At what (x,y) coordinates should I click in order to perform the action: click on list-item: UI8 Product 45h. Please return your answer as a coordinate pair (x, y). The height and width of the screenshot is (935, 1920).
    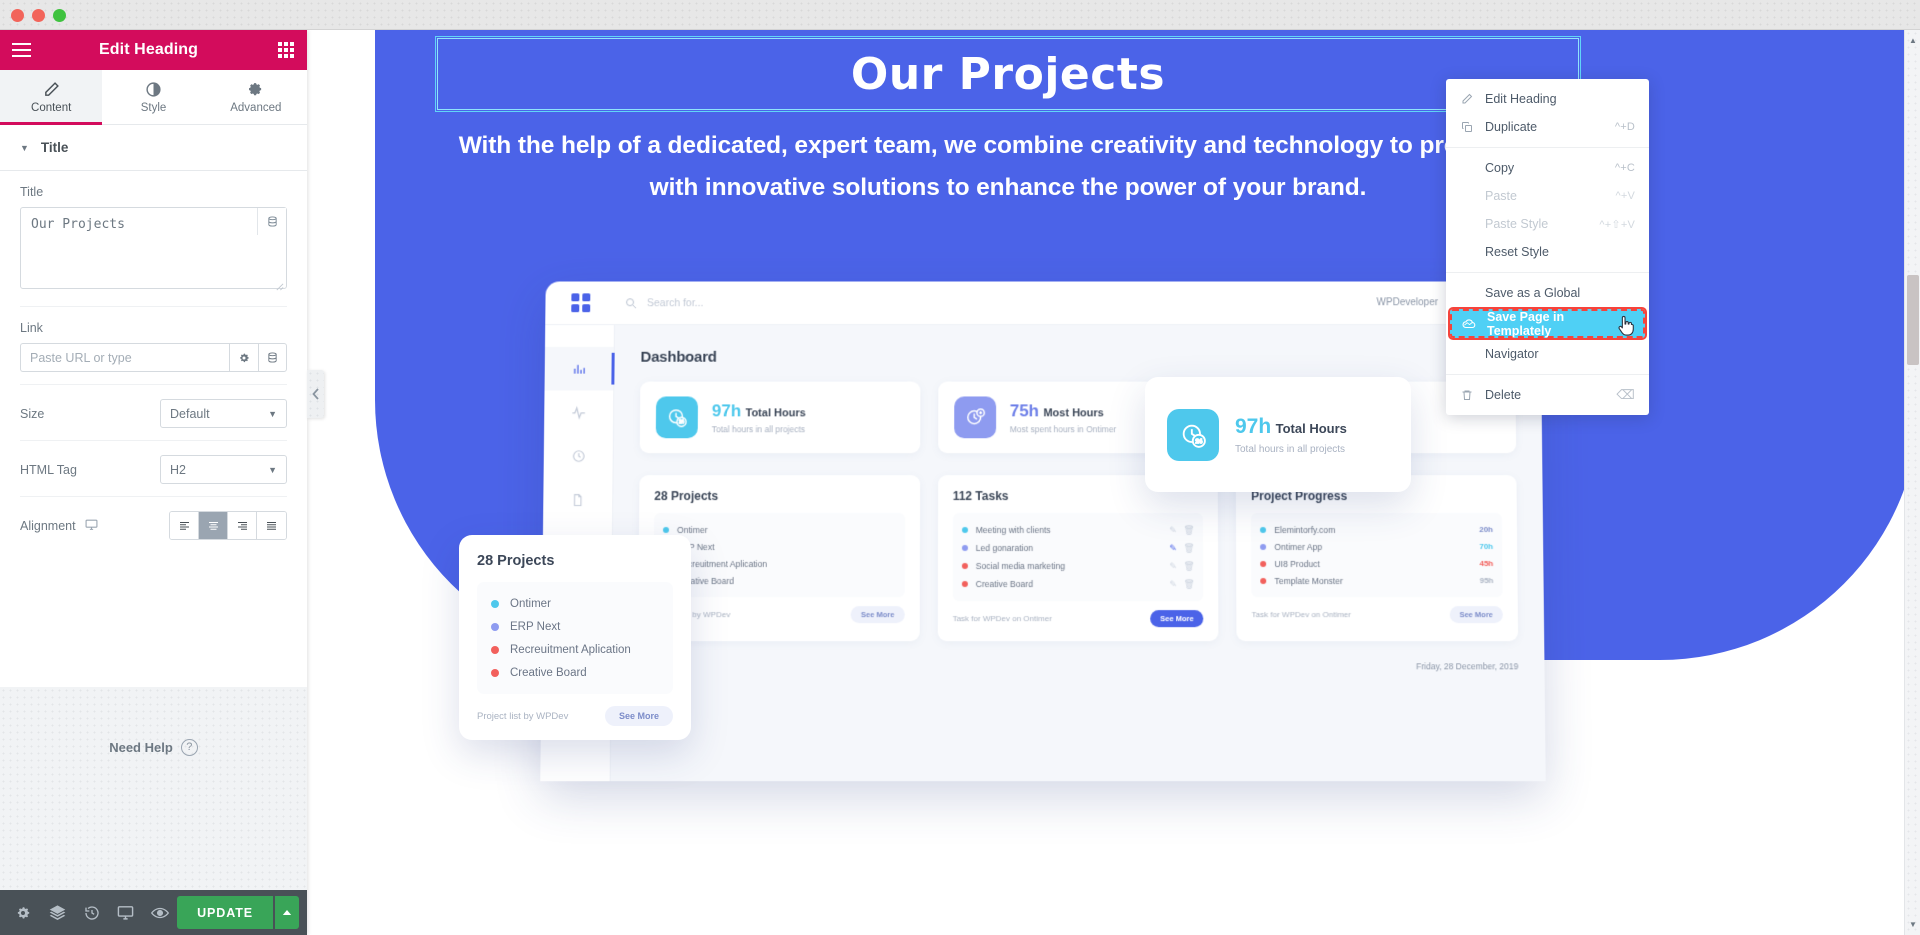
    Looking at the image, I should click on (1376, 563).